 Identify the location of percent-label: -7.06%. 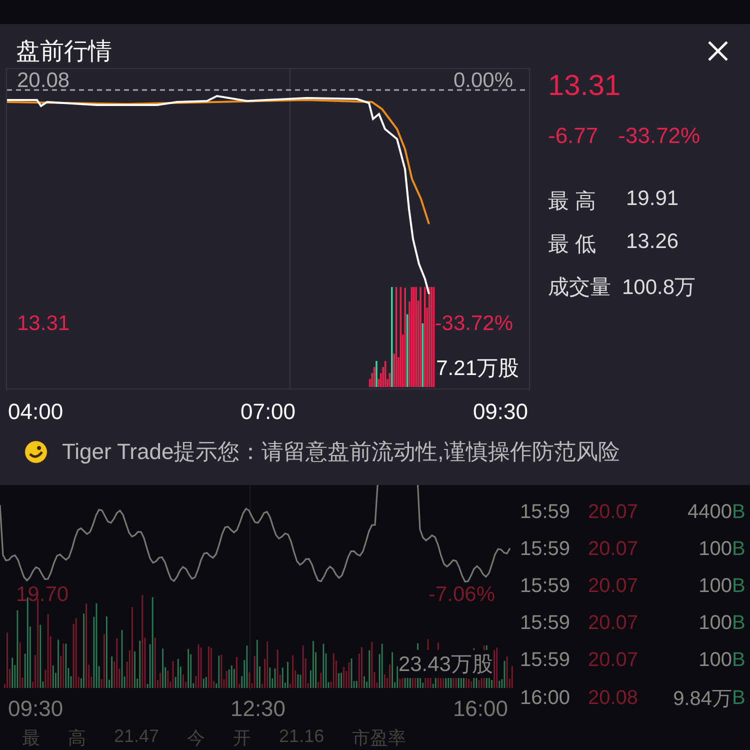
(461, 595).